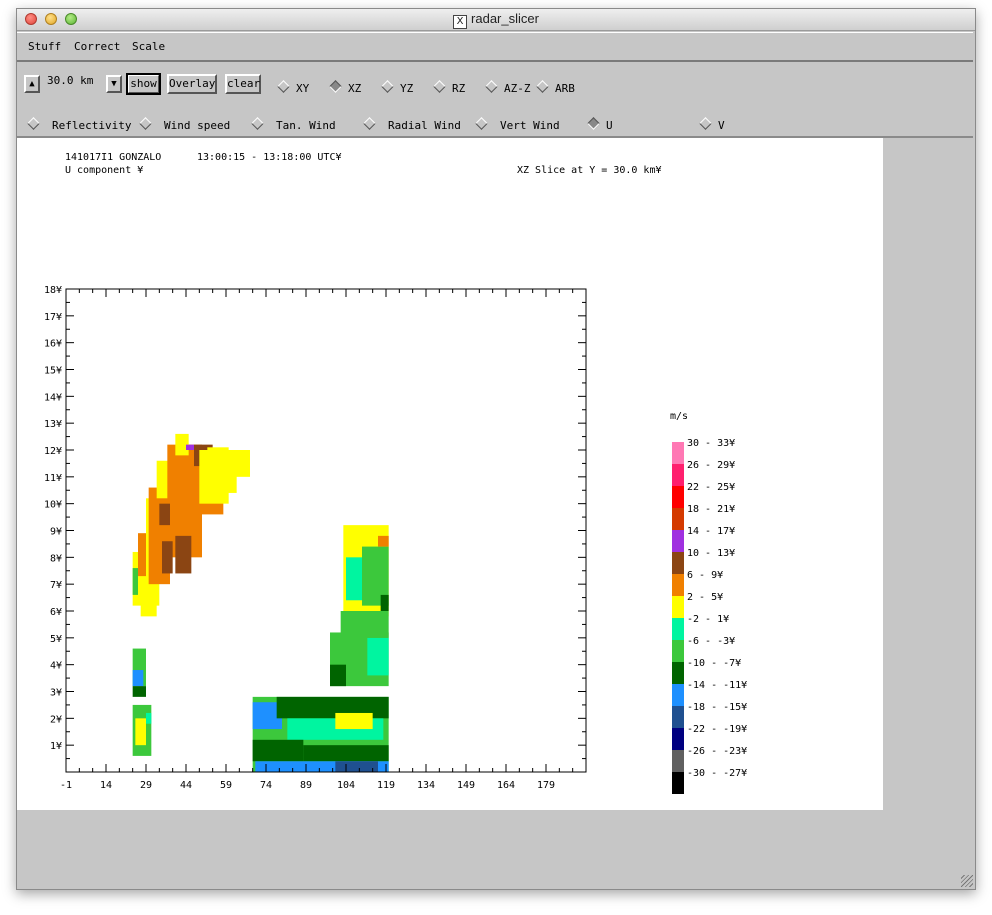  What do you see at coordinates (711, 641) in the screenshot?
I see `legend-label: -6 - -3¥` at bounding box center [711, 641].